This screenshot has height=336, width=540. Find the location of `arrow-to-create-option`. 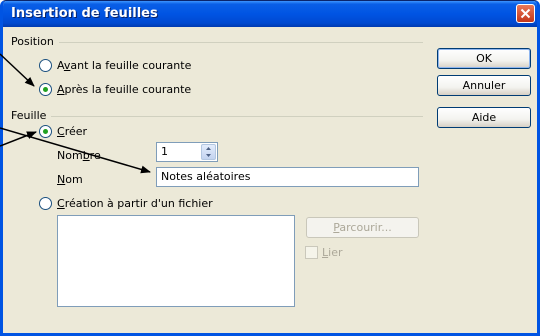

arrow-to-create-option is located at coordinates (18, 139).